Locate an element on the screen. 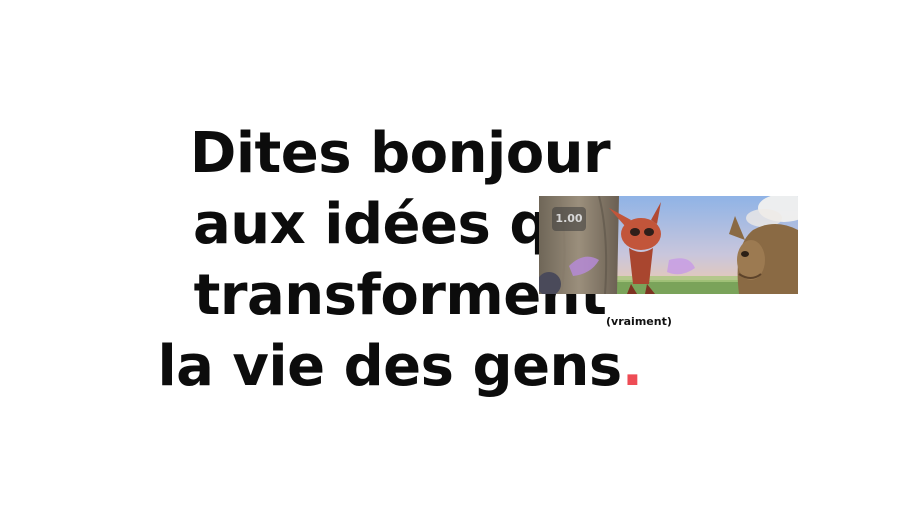 The height and width of the screenshot is (524, 899). headline-line-4: la vie des gens. is located at coordinates (400, 366).